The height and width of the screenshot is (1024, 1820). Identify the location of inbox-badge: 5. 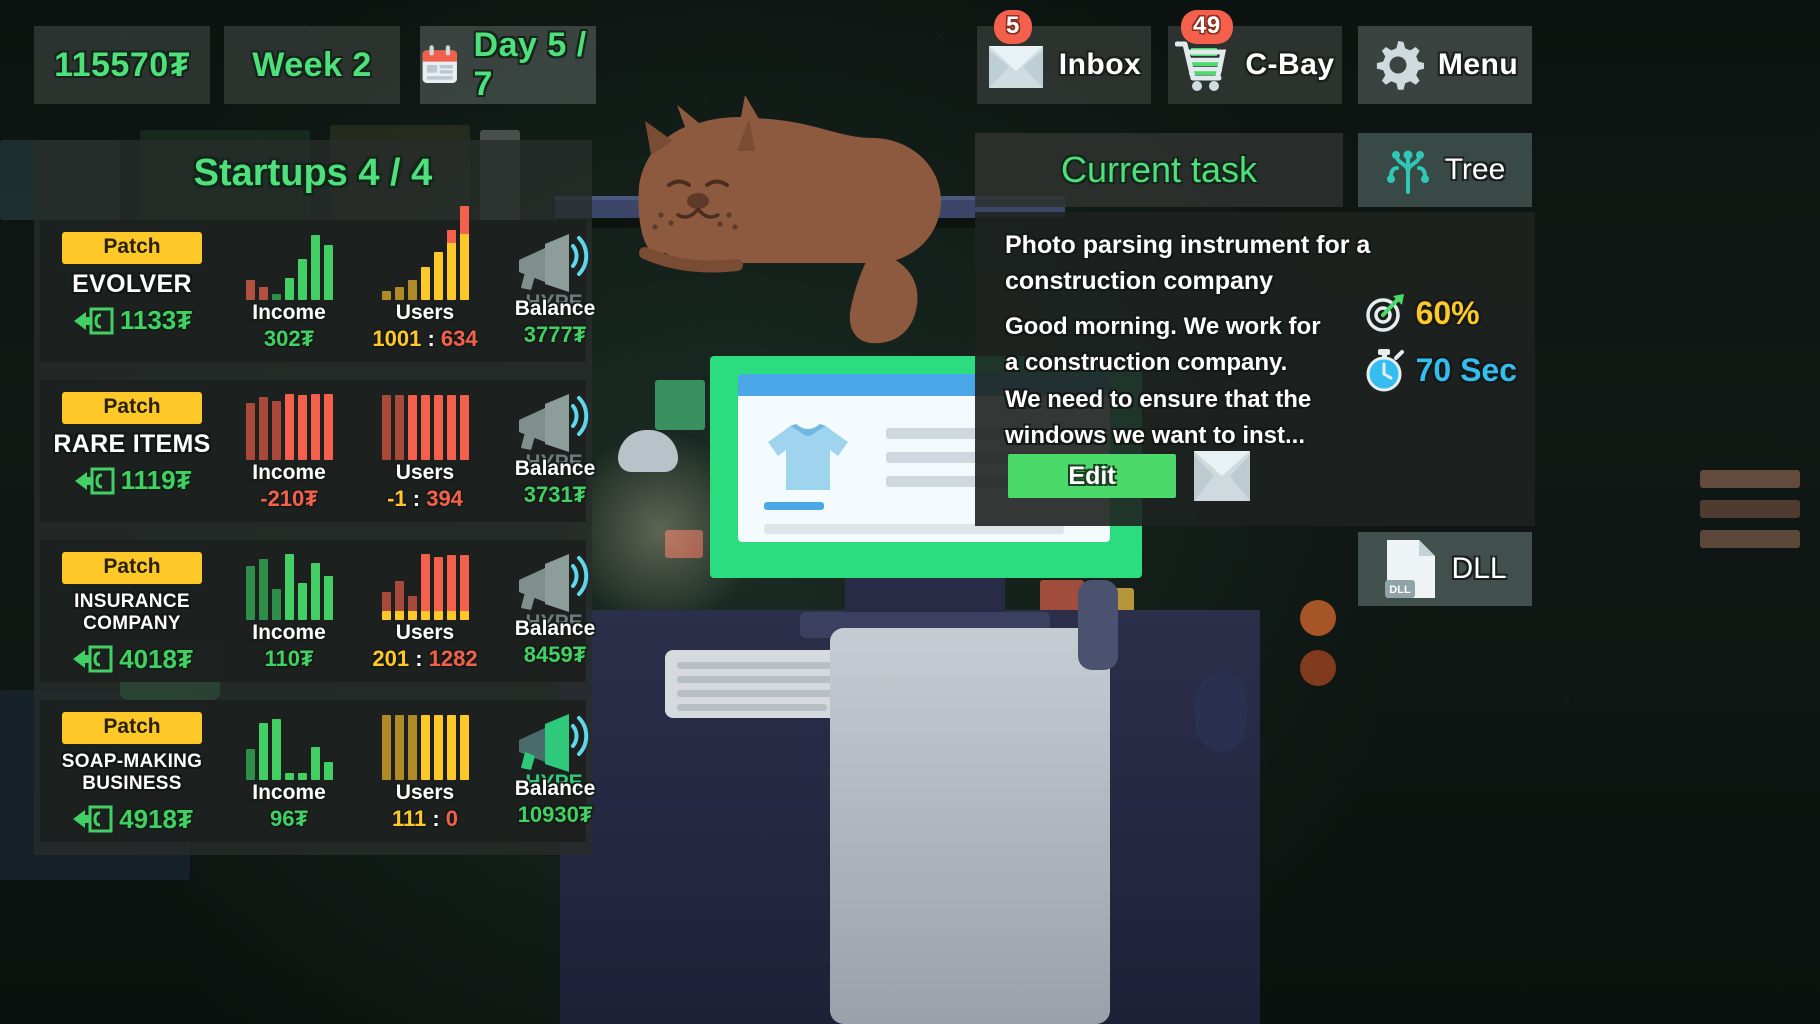
(1013, 27).